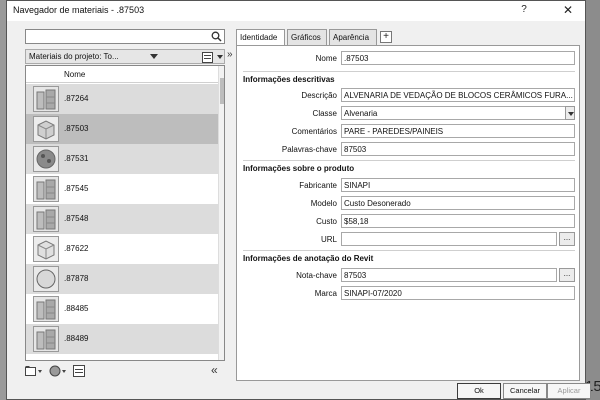 The width and height of the screenshot is (600, 400). Describe the element at coordinates (323, 203) in the screenshot. I see `model-label: Modelo` at that location.